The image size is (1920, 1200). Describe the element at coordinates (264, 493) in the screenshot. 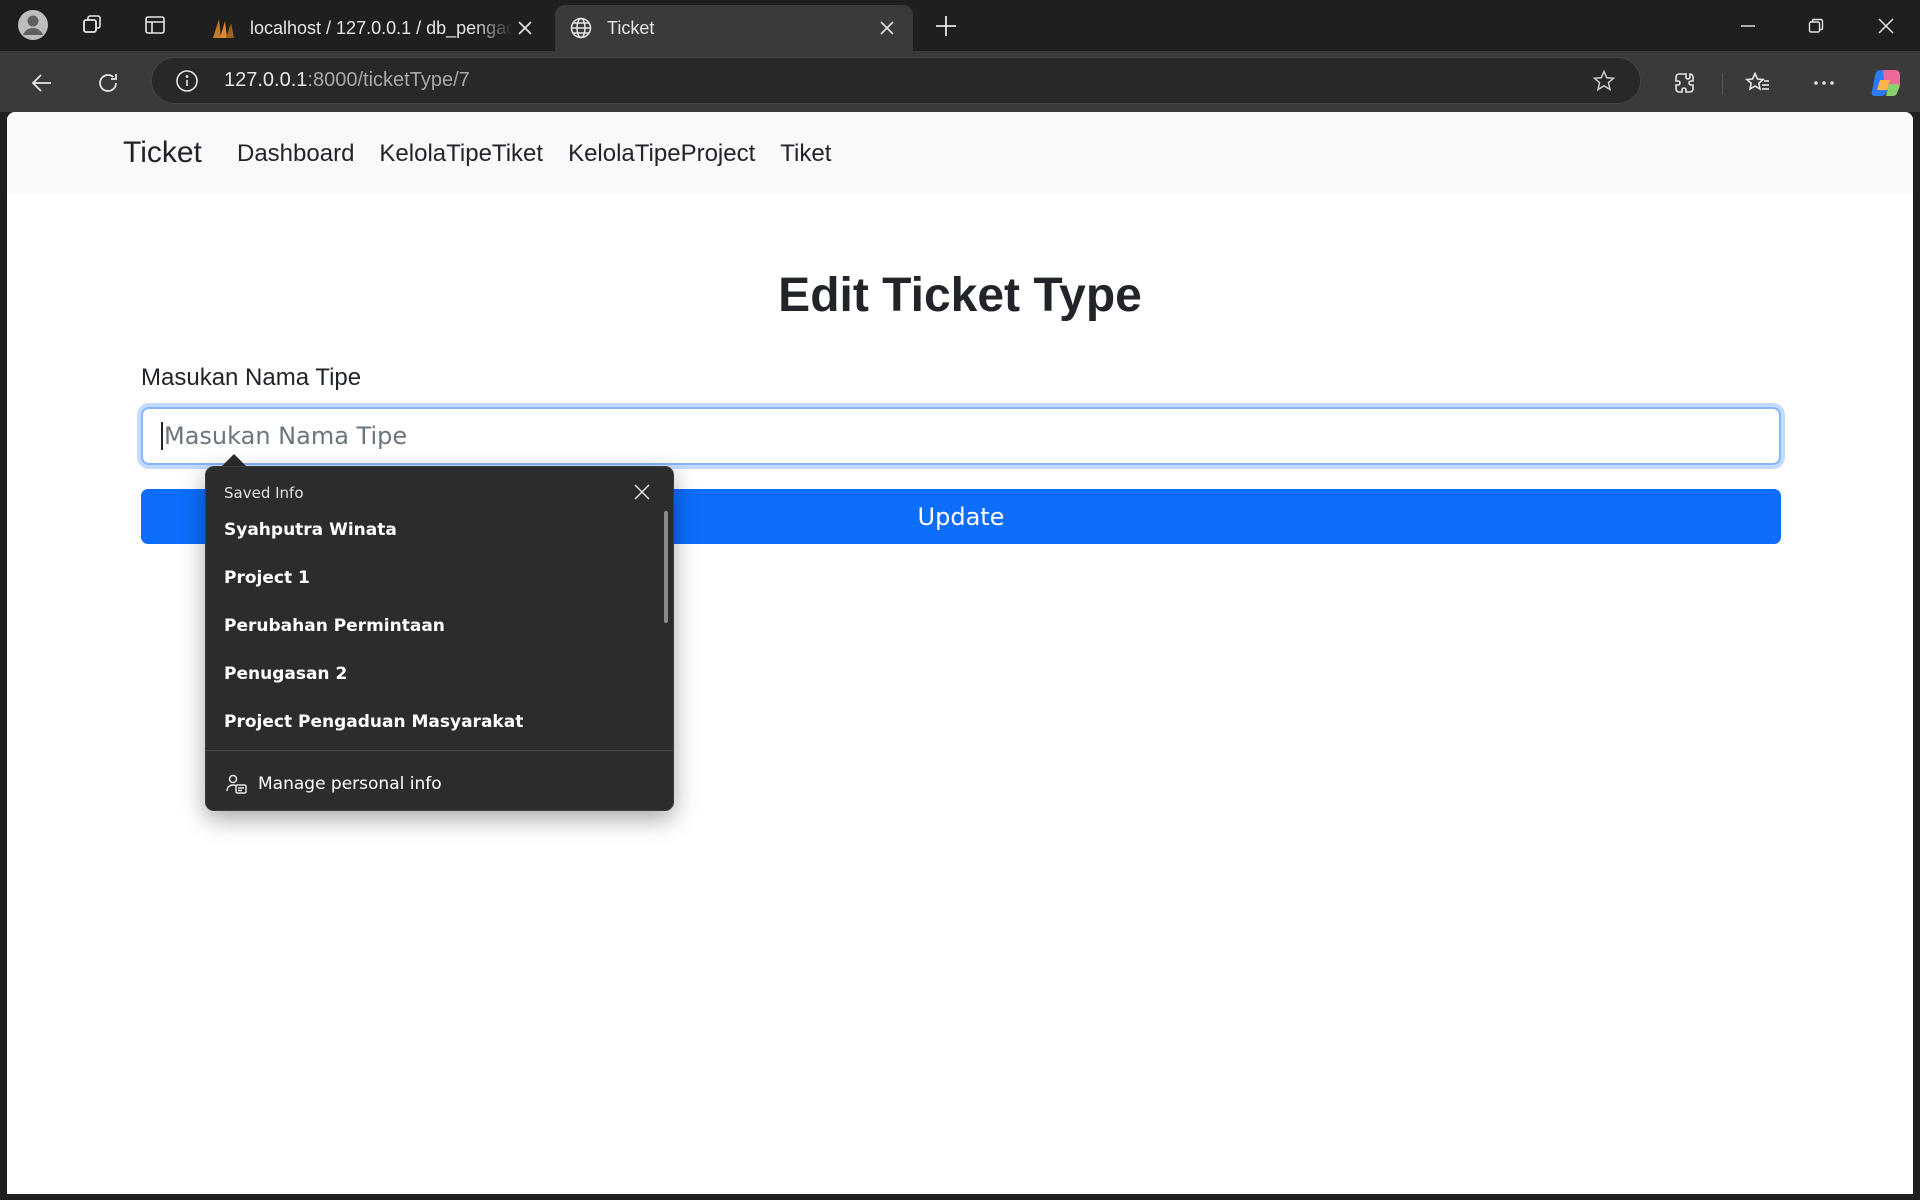

I see `autofill-header: Saved Info` at that location.